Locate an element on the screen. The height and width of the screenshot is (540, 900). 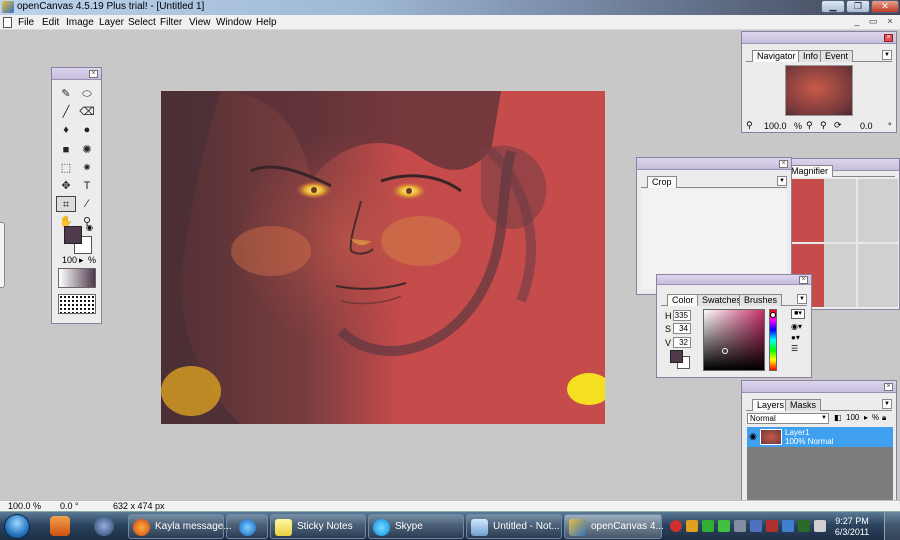
color-titlebar: × is located at coordinates (734, 280).